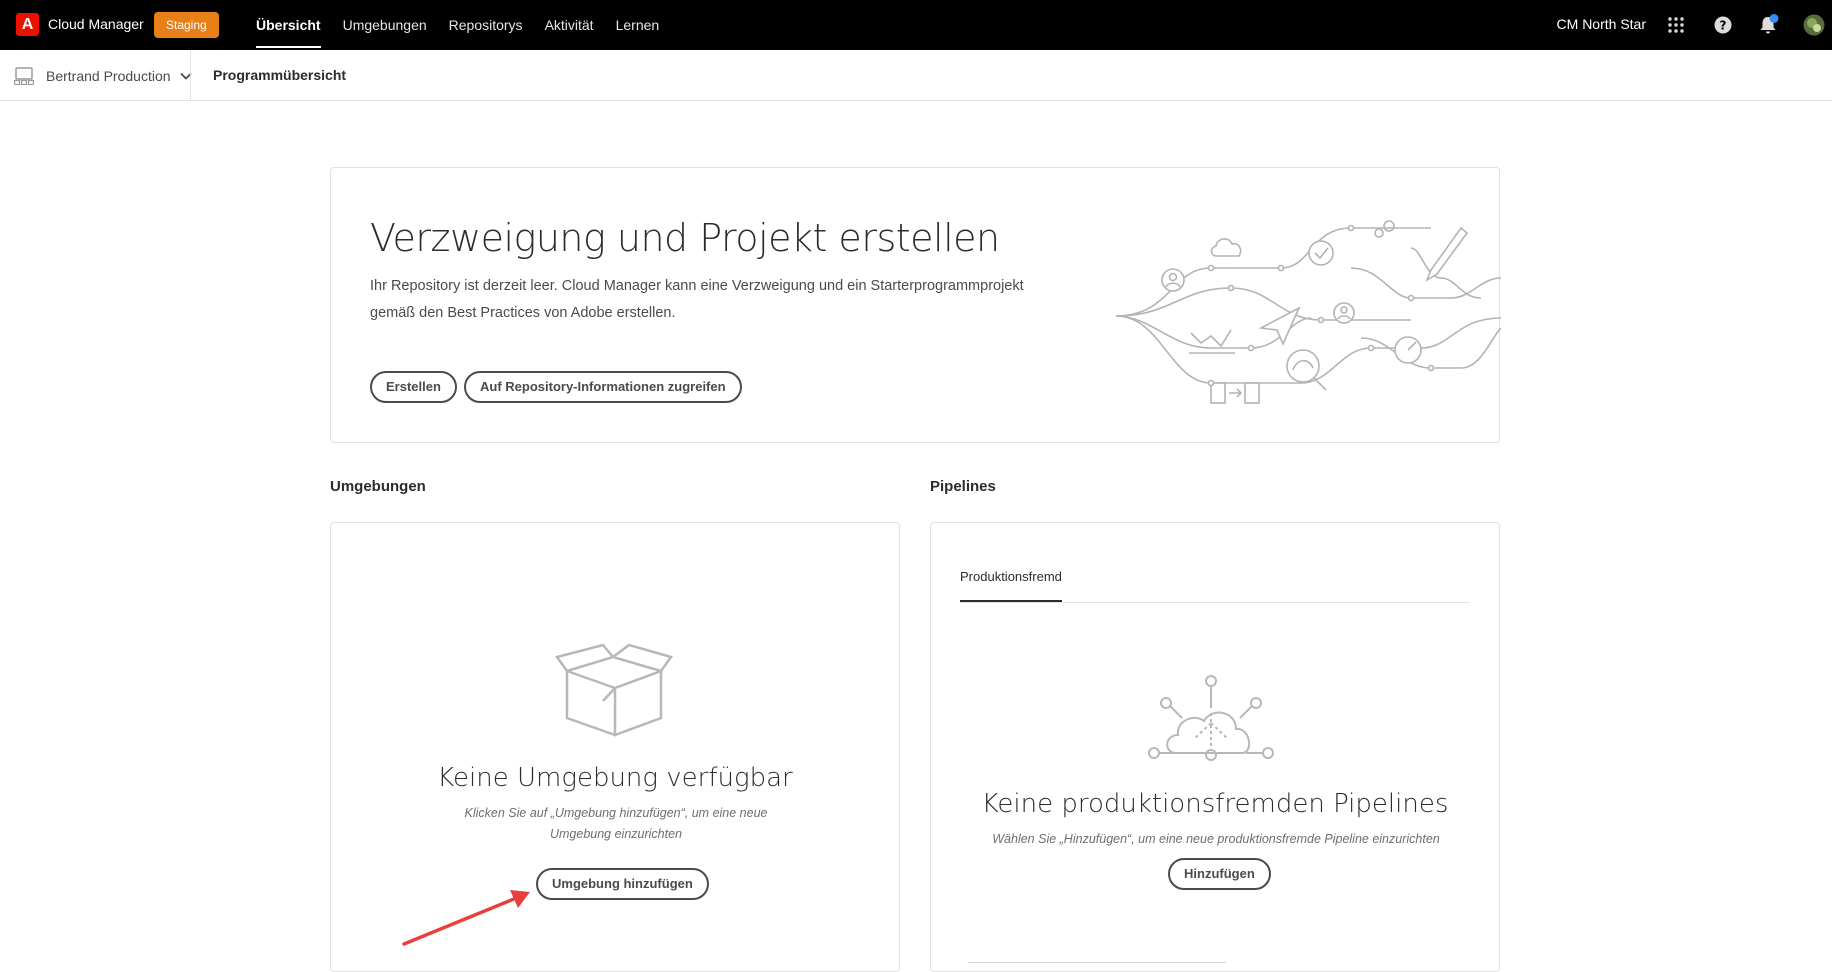 The width and height of the screenshot is (1832, 972). I want to click on nav-tab-overview: Übersicht, so click(288, 25).